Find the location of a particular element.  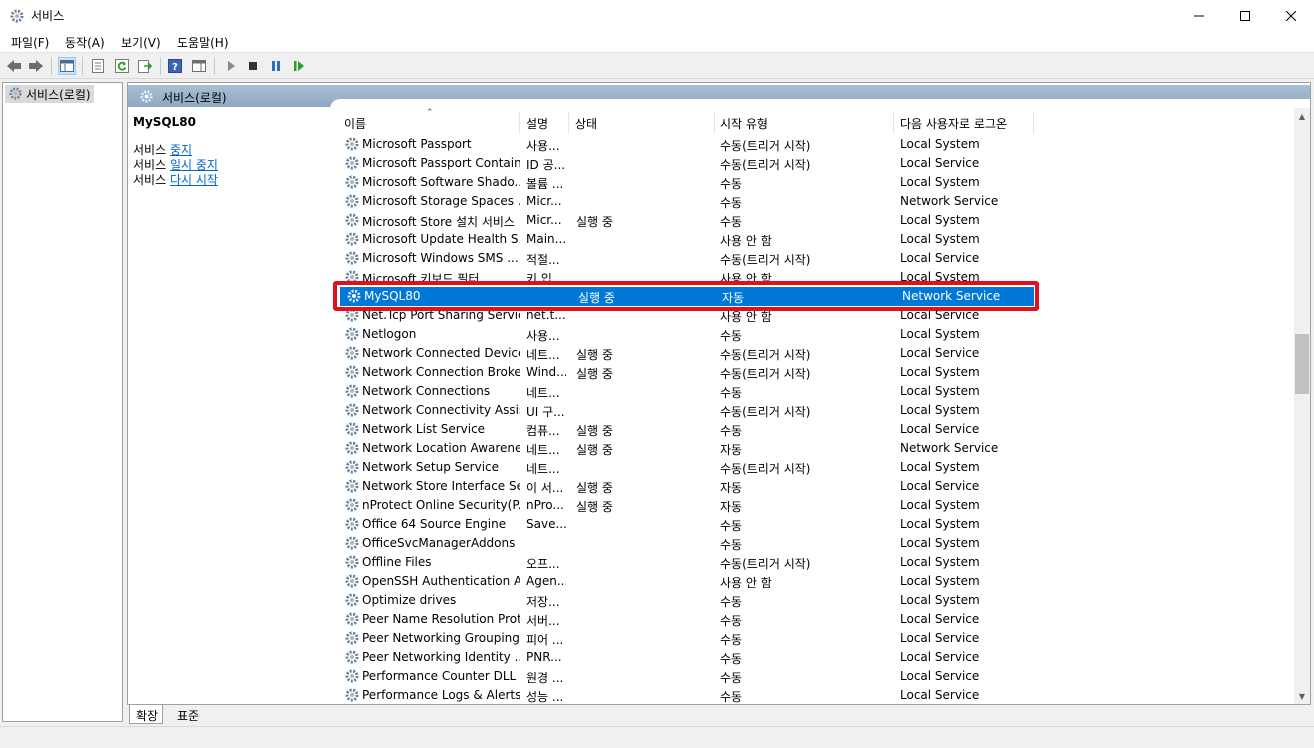

column-header-desc: 설명 is located at coordinates (544, 123).